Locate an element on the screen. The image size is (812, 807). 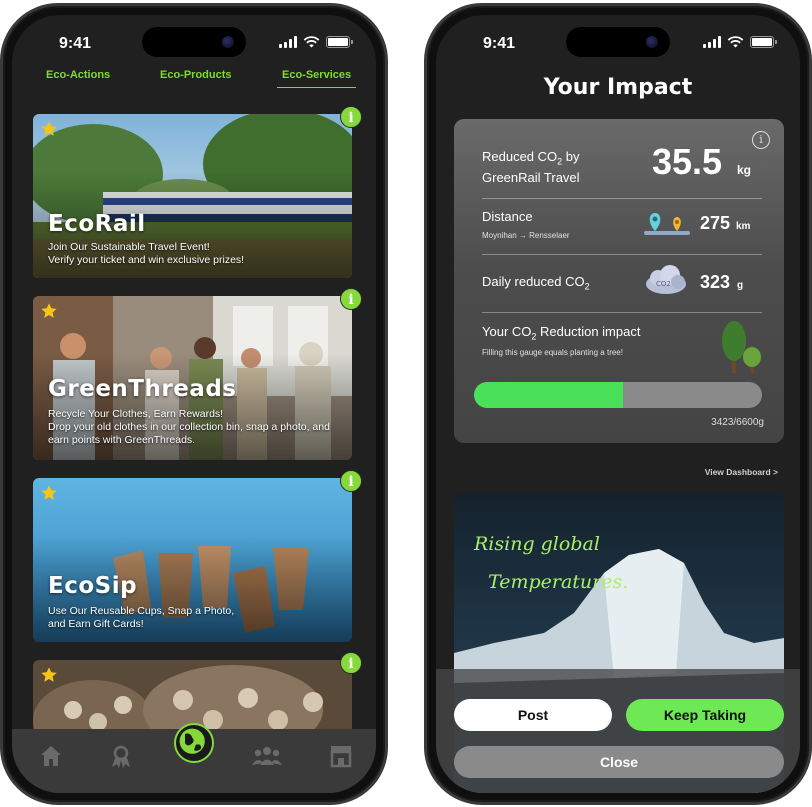
earth-icon is located at coordinates (192, 741).